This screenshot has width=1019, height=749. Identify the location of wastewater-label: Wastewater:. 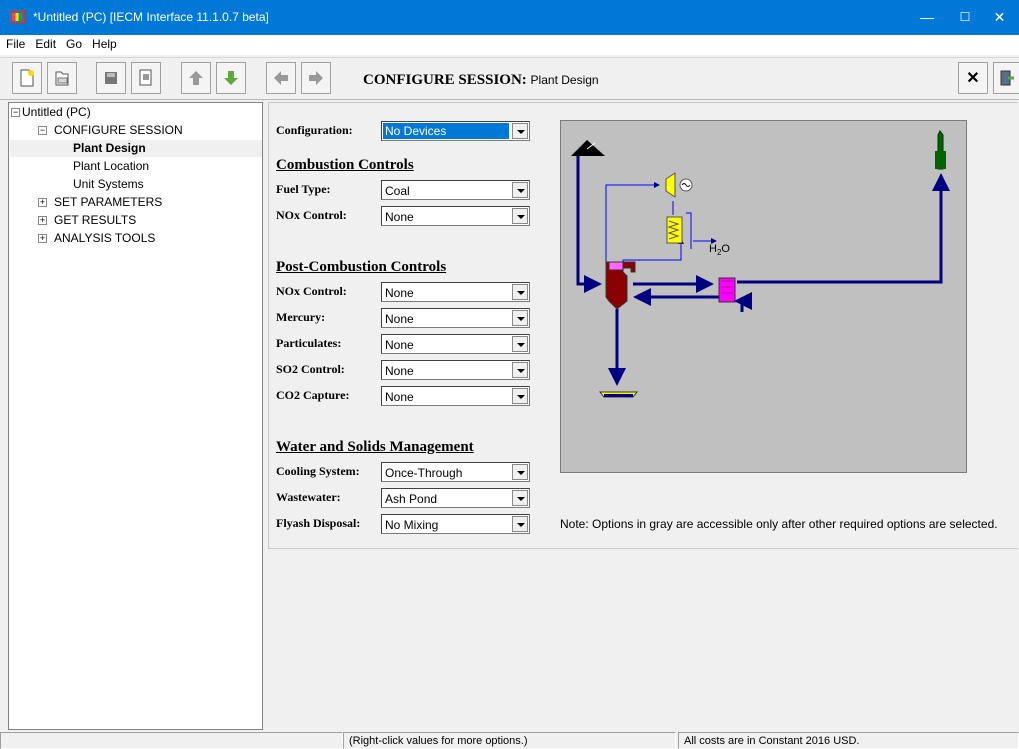
(308, 497).